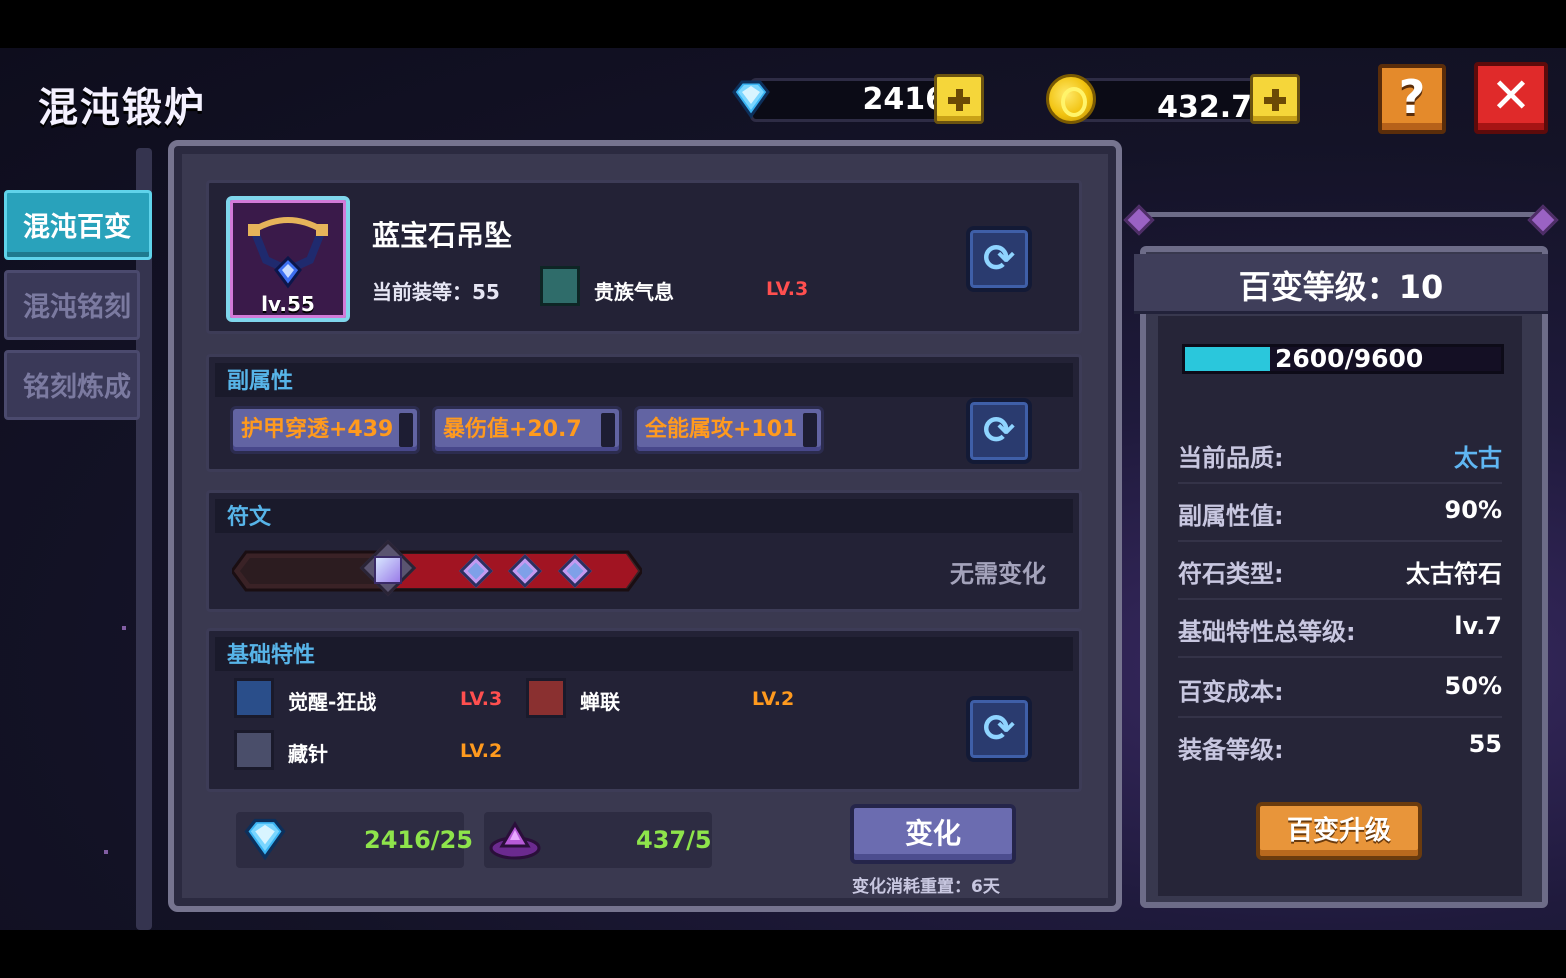 The image size is (1566, 978). What do you see at coordinates (1340, 747) in the screenshot?
I see `stat-row-equip-level: 装备等级: 55` at bounding box center [1340, 747].